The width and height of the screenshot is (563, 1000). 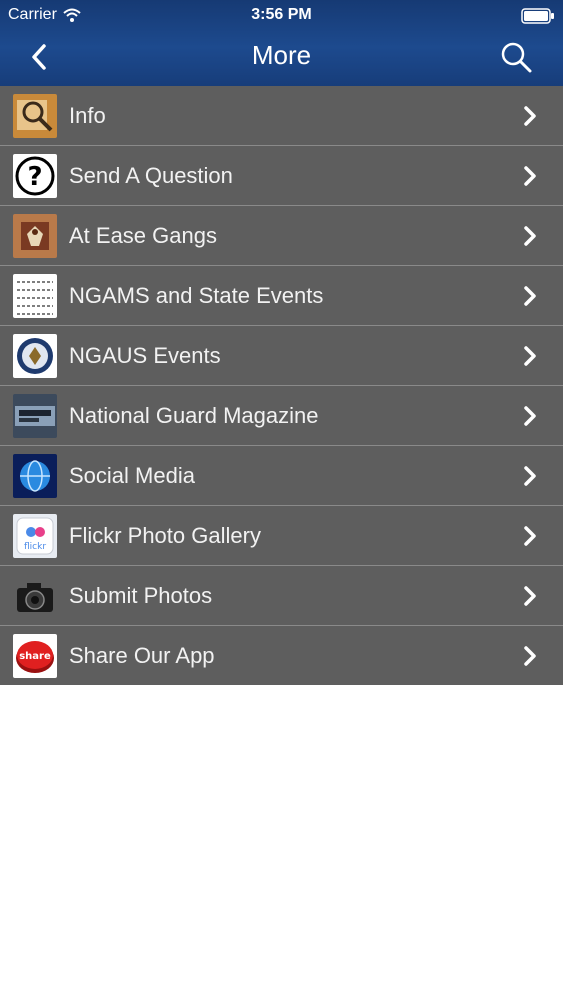 What do you see at coordinates (194, 415) in the screenshot?
I see `menu-item-label: National Guard Magazine` at bounding box center [194, 415].